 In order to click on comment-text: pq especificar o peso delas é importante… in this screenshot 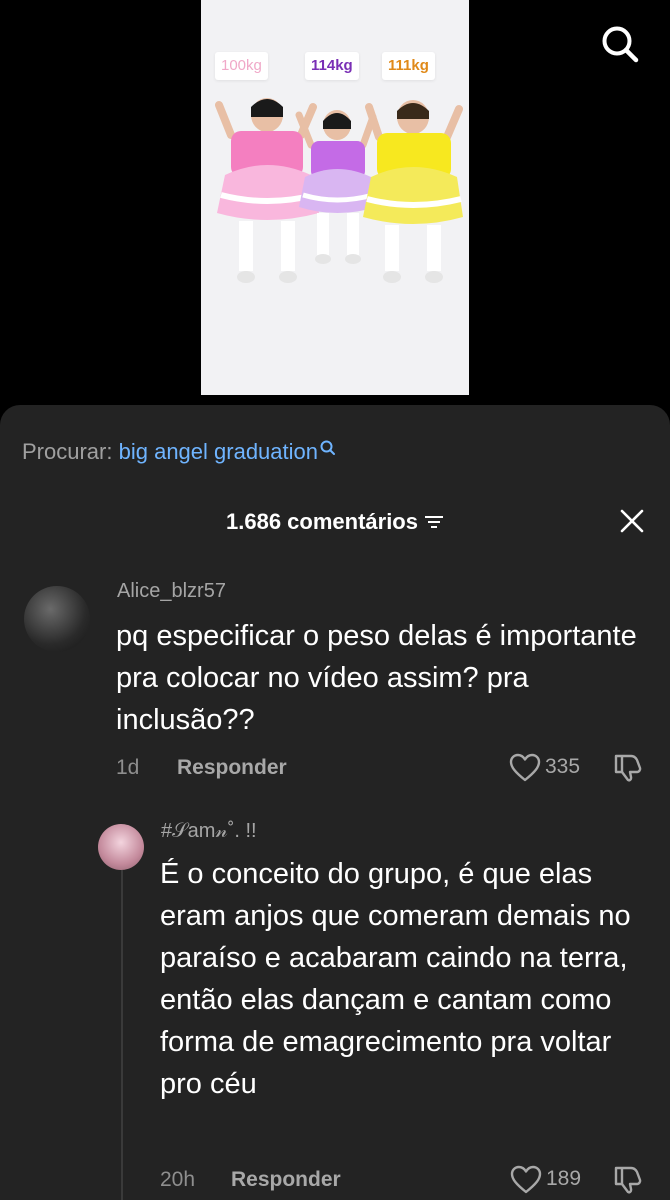, I will do `click(376, 678)`.